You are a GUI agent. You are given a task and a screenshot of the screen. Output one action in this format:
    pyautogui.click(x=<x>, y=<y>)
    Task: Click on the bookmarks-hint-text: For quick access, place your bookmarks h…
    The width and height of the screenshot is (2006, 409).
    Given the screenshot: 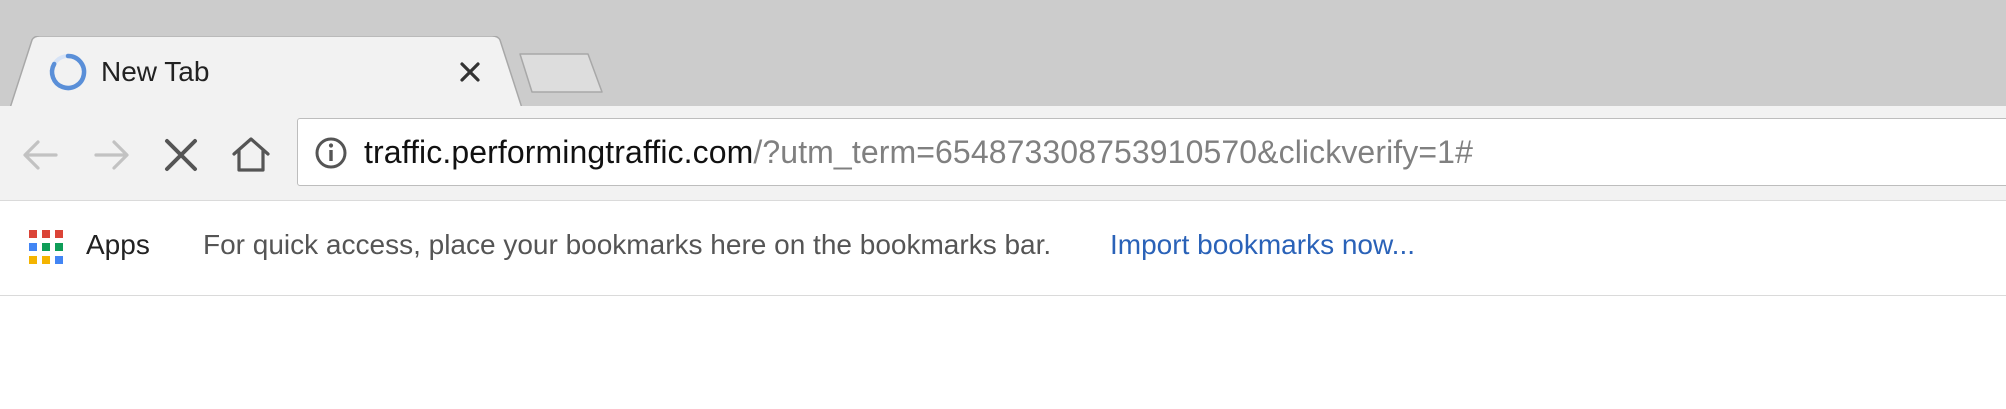 What is the action you would take?
    pyautogui.click(x=627, y=244)
    